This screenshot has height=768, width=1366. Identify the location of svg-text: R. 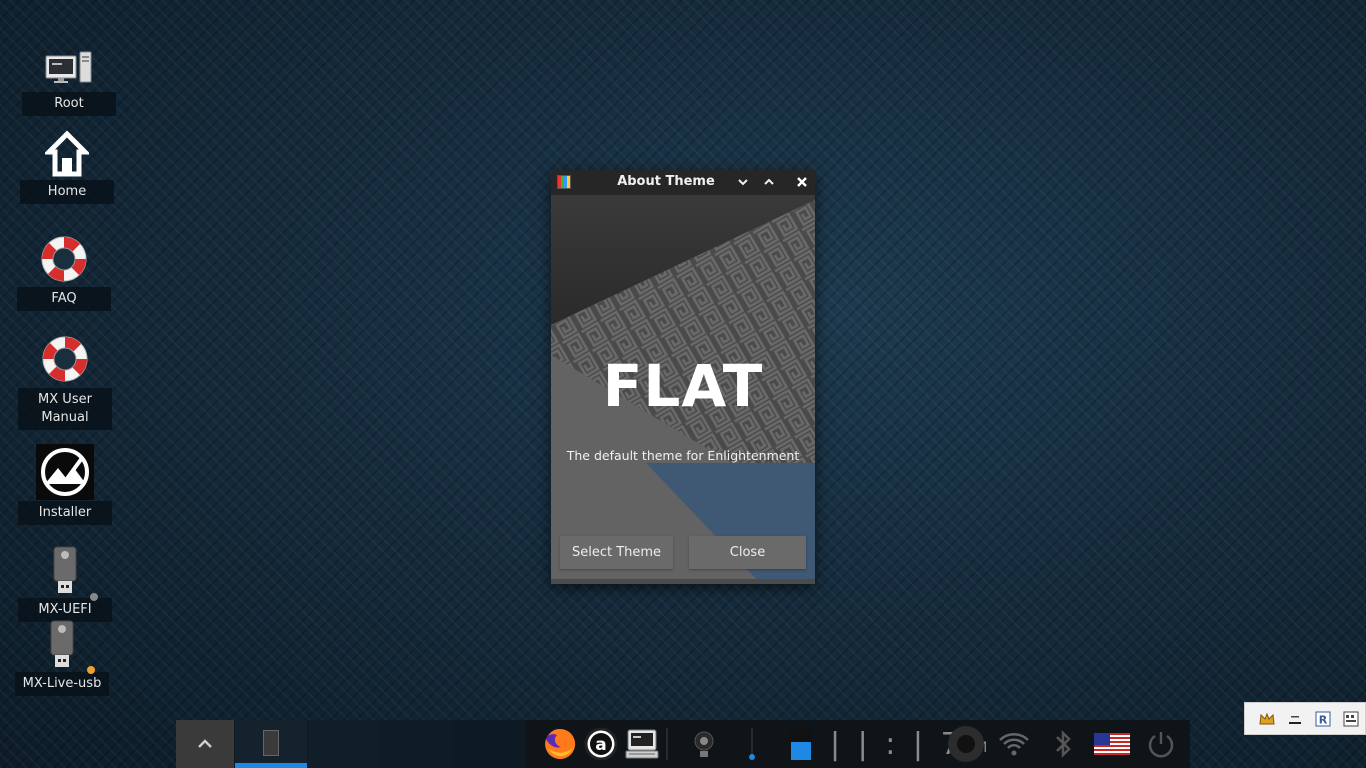
(1323, 720).